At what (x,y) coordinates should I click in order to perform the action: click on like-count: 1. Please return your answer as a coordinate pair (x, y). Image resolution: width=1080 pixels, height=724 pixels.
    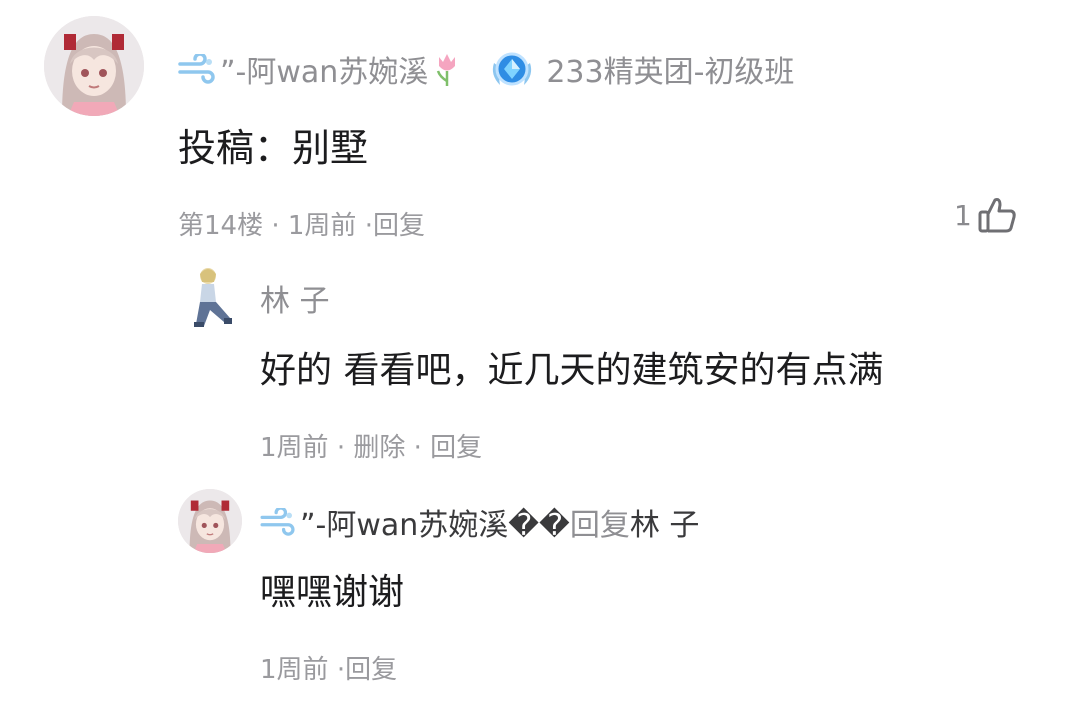
    Looking at the image, I should click on (963, 215).